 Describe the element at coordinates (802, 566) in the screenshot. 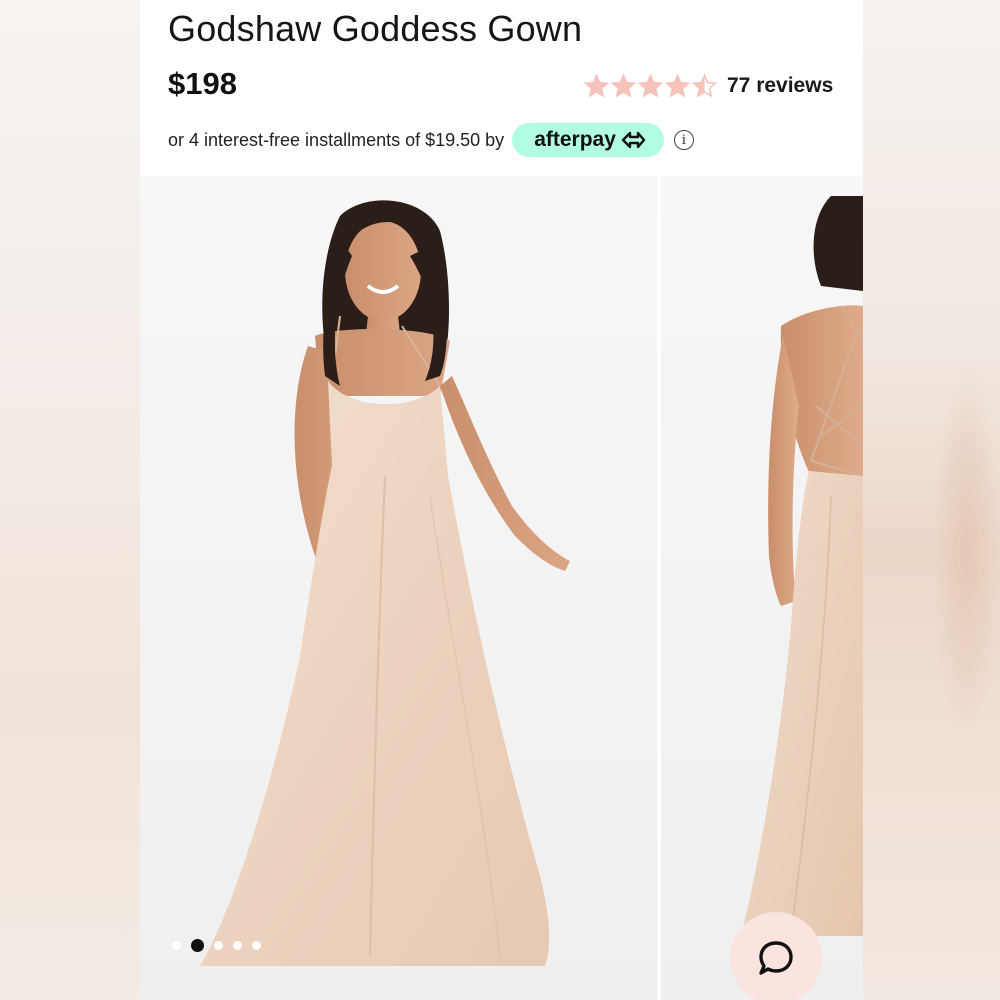

I see `gown-back-illustration` at that location.